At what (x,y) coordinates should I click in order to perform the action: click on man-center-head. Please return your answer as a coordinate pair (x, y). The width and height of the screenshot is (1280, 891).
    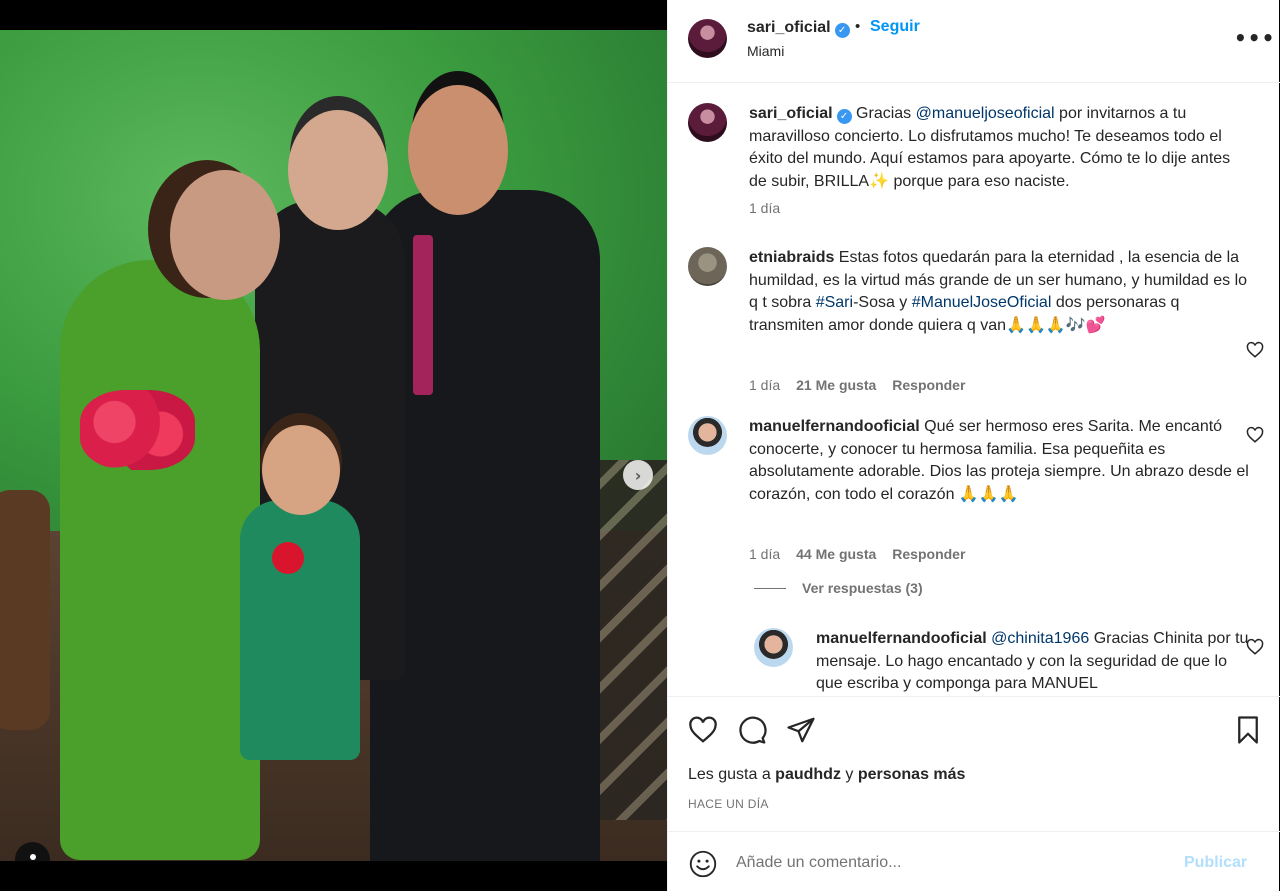
    Looking at the image, I should click on (338, 170).